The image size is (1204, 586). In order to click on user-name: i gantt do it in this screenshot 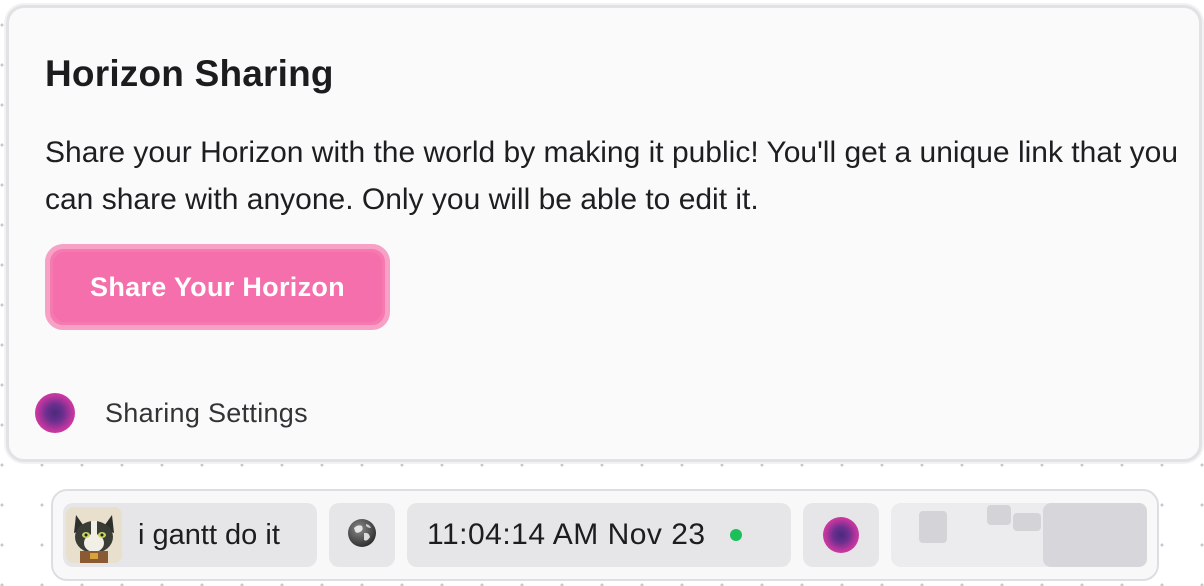, I will do `click(209, 534)`.